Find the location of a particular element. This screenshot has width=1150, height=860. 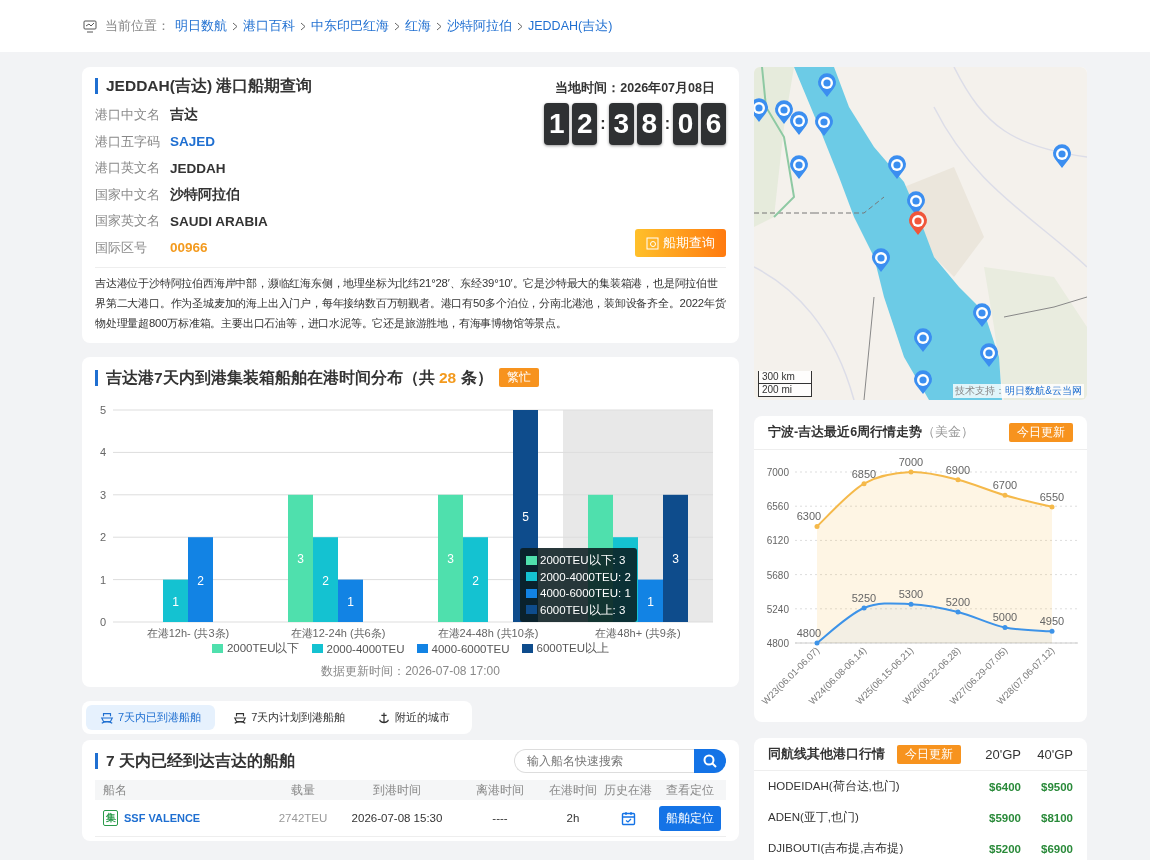

column-header: 查看定位 is located at coordinates (690, 790).